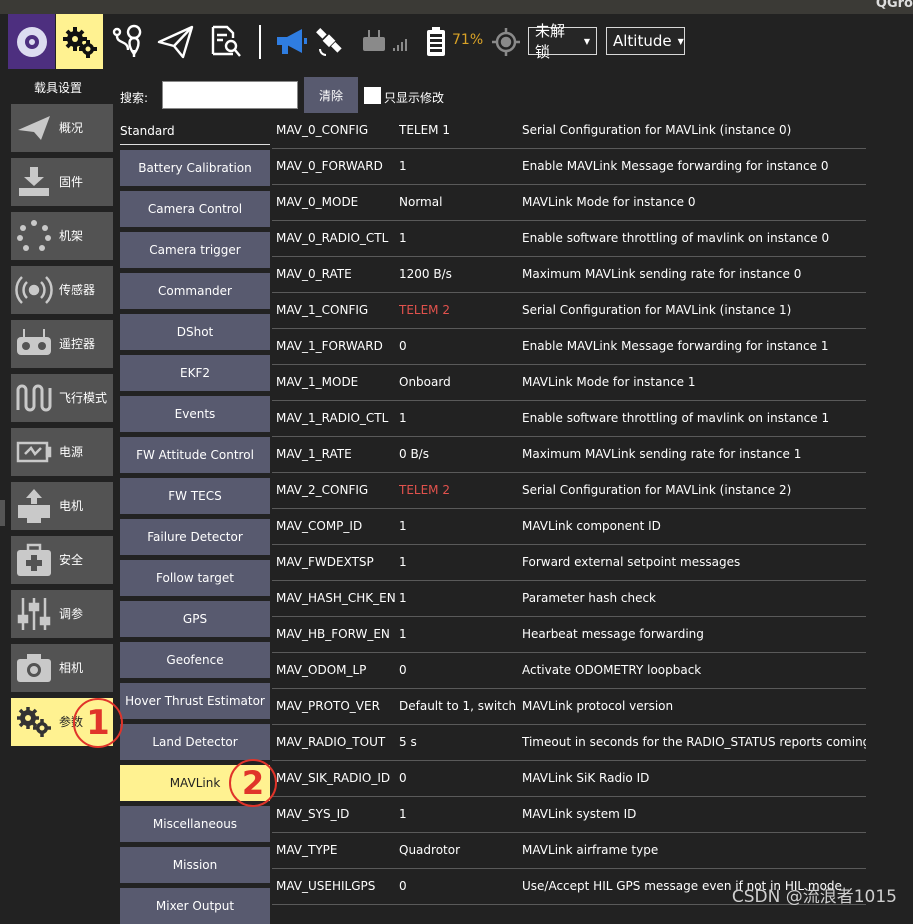 The height and width of the screenshot is (924, 913). What do you see at coordinates (83, 398) in the screenshot?
I see `sidebar-item-label: 飞行模式` at bounding box center [83, 398].